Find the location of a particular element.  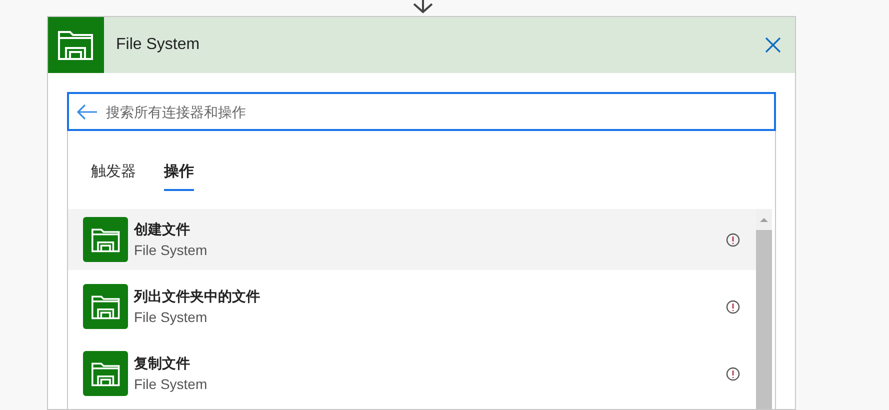

scrollbar is located at coordinates (764, 309).